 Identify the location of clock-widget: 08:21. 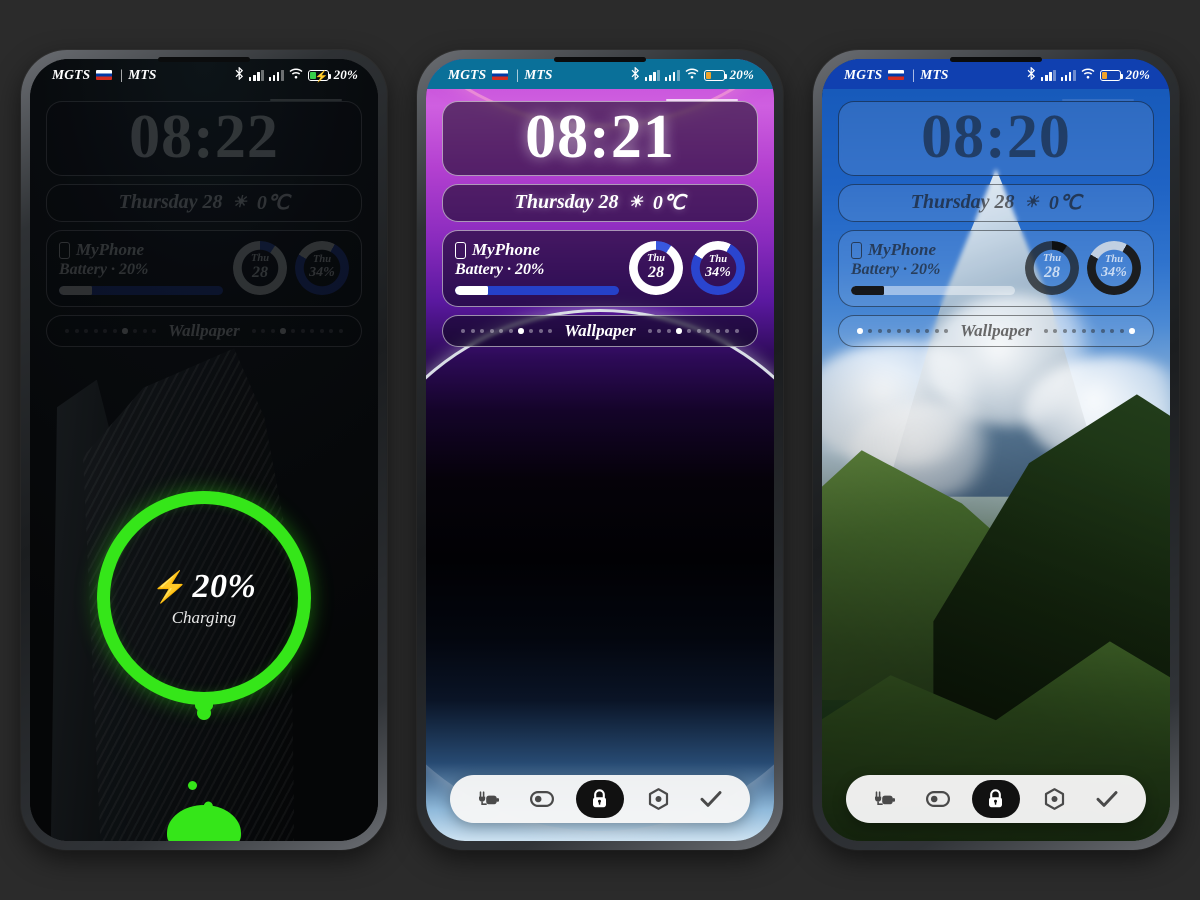
(600, 139).